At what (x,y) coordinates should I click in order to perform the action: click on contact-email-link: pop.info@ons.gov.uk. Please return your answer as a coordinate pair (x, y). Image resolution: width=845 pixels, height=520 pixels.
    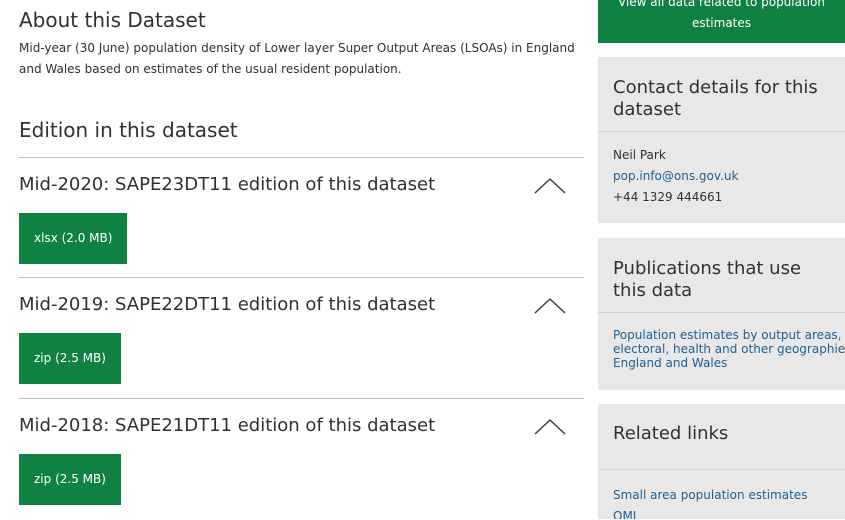
    Looking at the image, I should click on (721, 176).